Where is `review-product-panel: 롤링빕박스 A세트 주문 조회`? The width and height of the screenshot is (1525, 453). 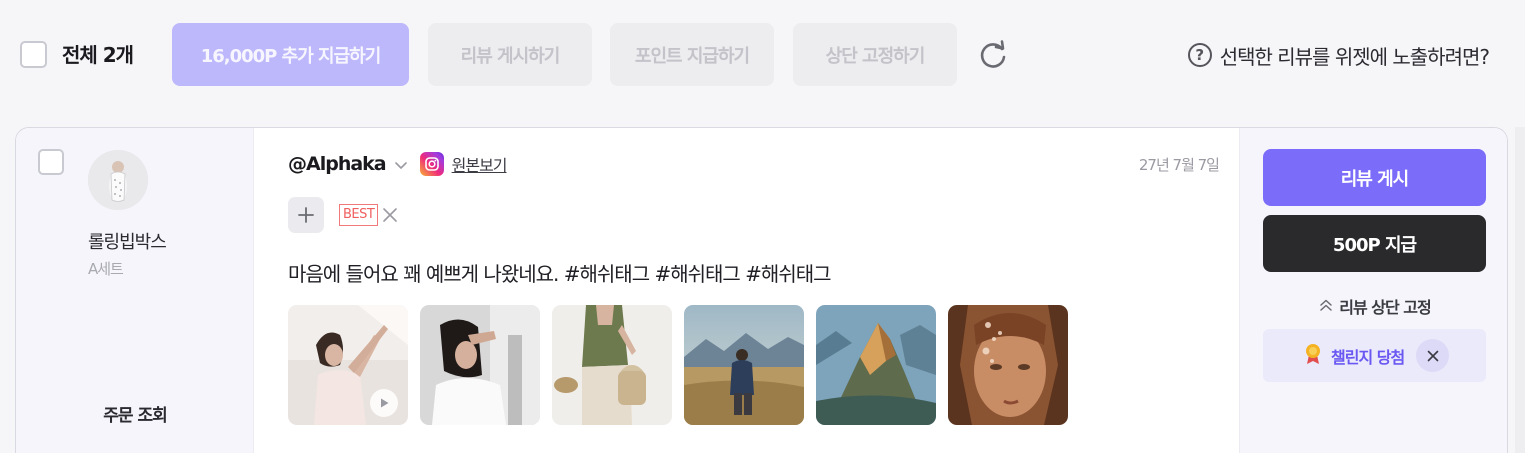 review-product-panel: 롤링빕박스 A세트 주문 조회 is located at coordinates (135, 290).